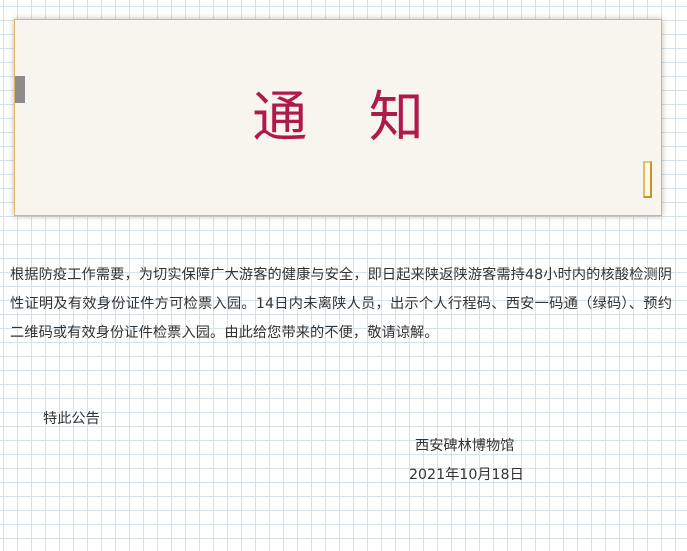 This screenshot has height=551, width=687. What do you see at coordinates (71, 419) in the screenshot?
I see `special-note: 特此公告` at bounding box center [71, 419].